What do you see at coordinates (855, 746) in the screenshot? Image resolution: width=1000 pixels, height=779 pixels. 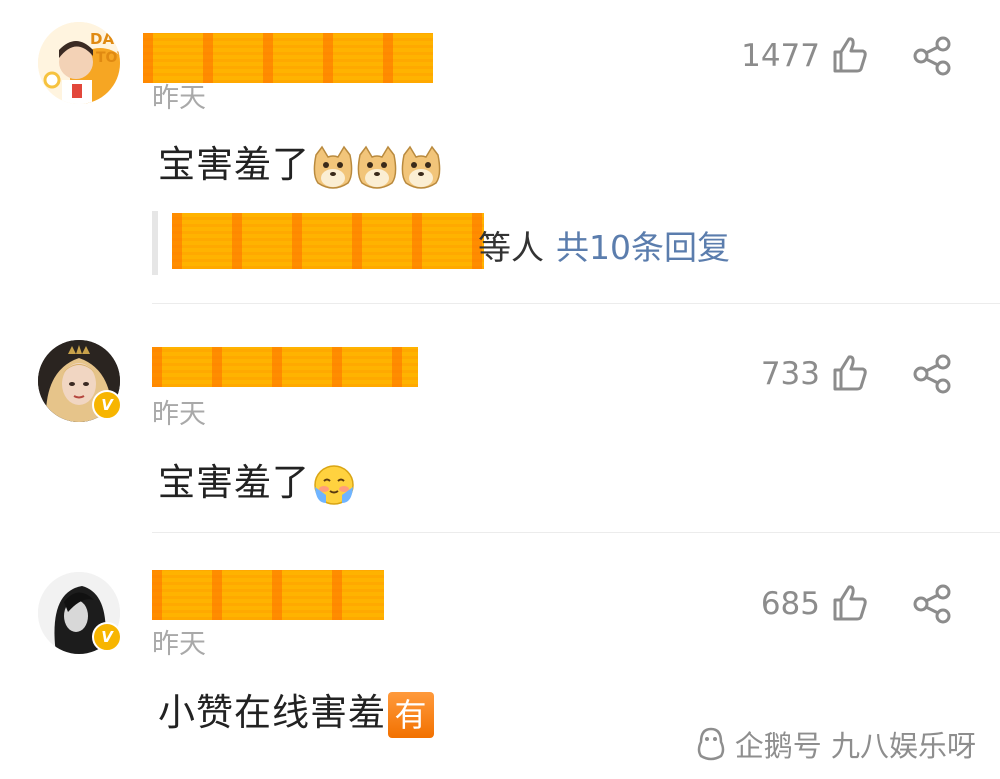 I see `watermark-text: 企鹅号 九八娱乐呀` at bounding box center [855, 746].